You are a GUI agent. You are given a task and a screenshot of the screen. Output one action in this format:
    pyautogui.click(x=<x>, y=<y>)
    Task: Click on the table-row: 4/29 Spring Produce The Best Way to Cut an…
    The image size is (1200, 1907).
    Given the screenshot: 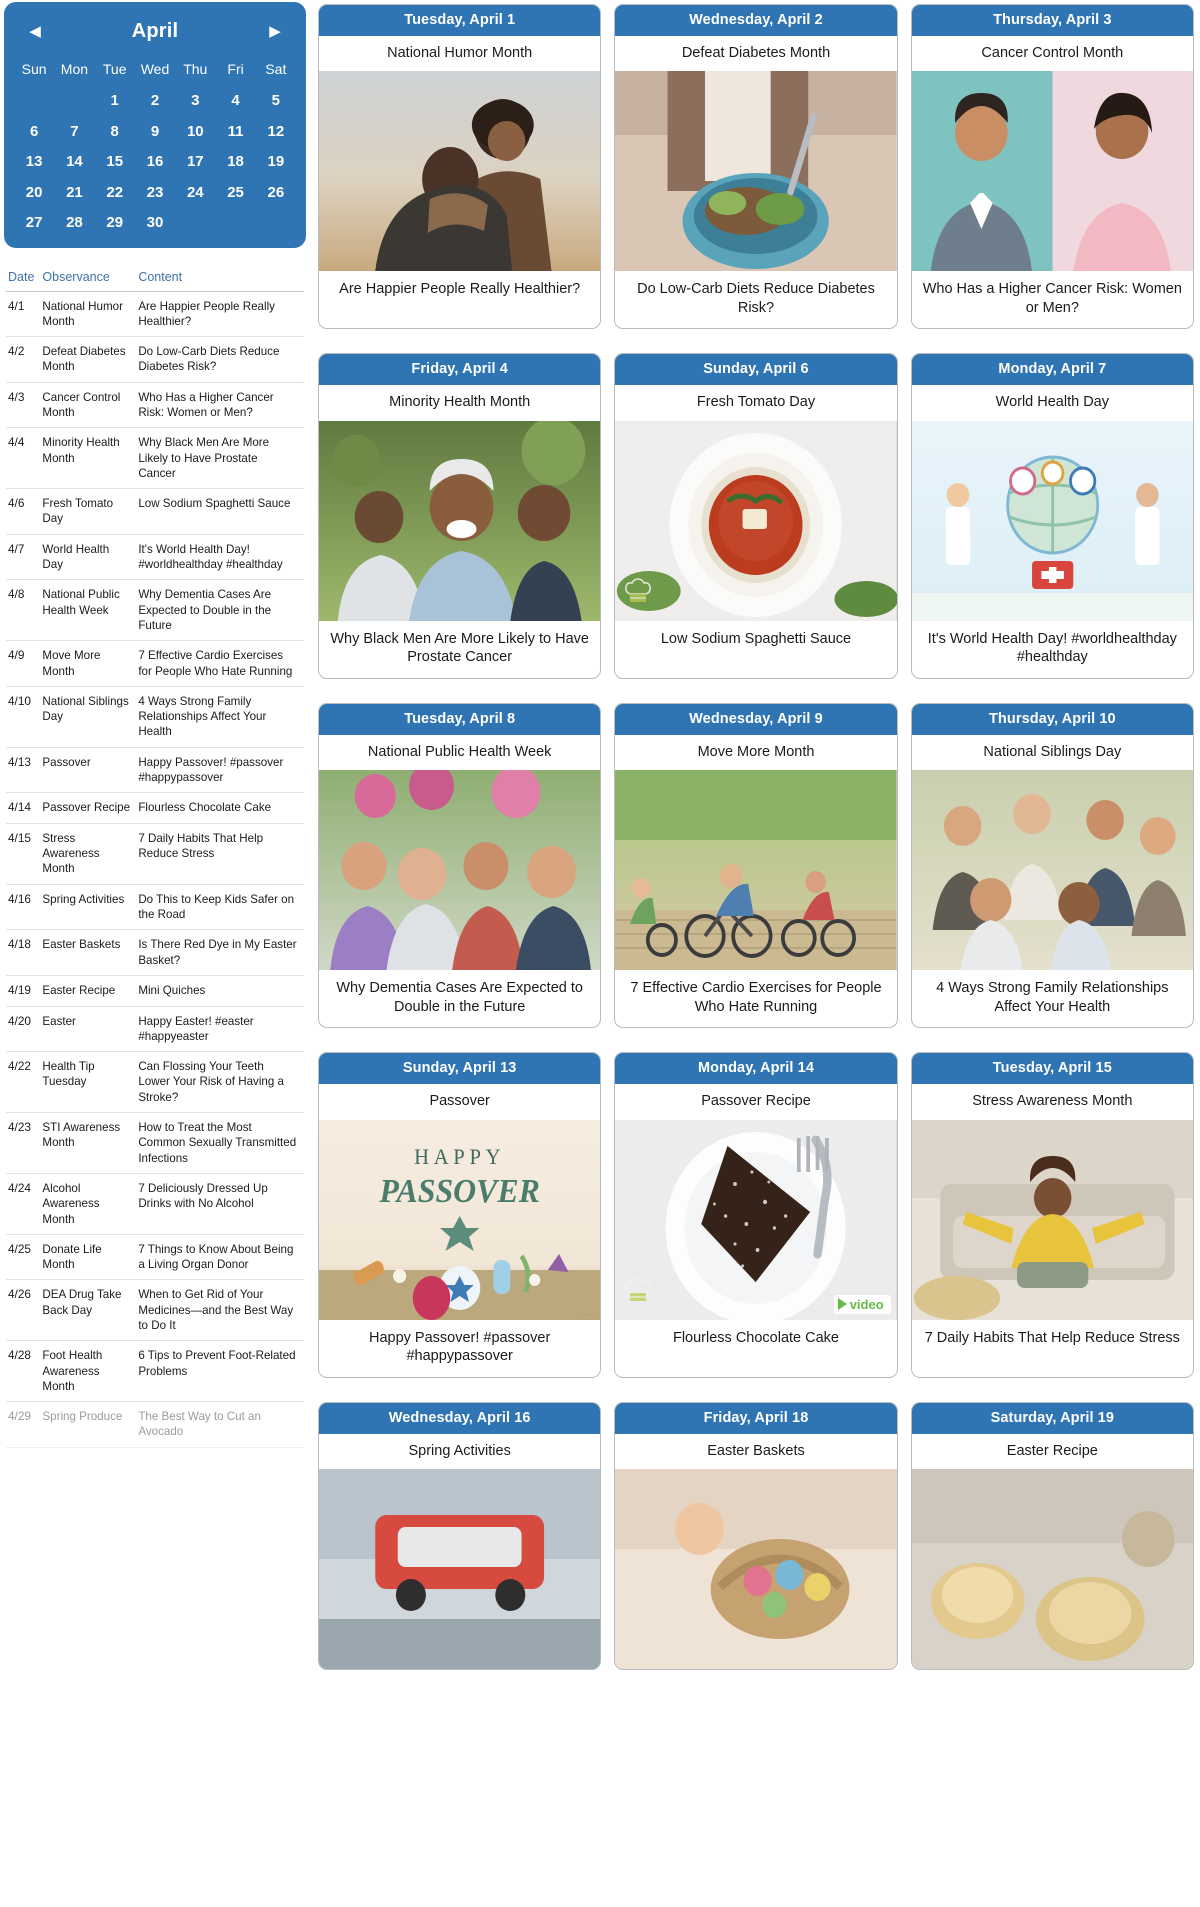 What is the action you would take?
    pyautogui.click(x=155, y=1424)
    